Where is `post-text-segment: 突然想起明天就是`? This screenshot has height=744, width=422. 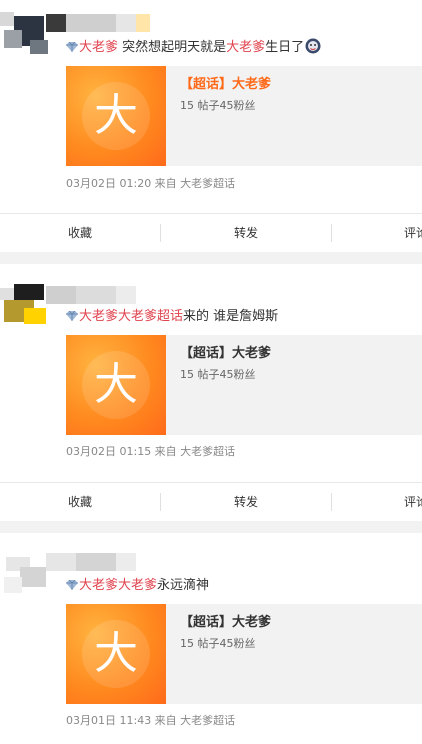 post-text-segment: 突然想起明天就是 is located at coordinates (172, 47).